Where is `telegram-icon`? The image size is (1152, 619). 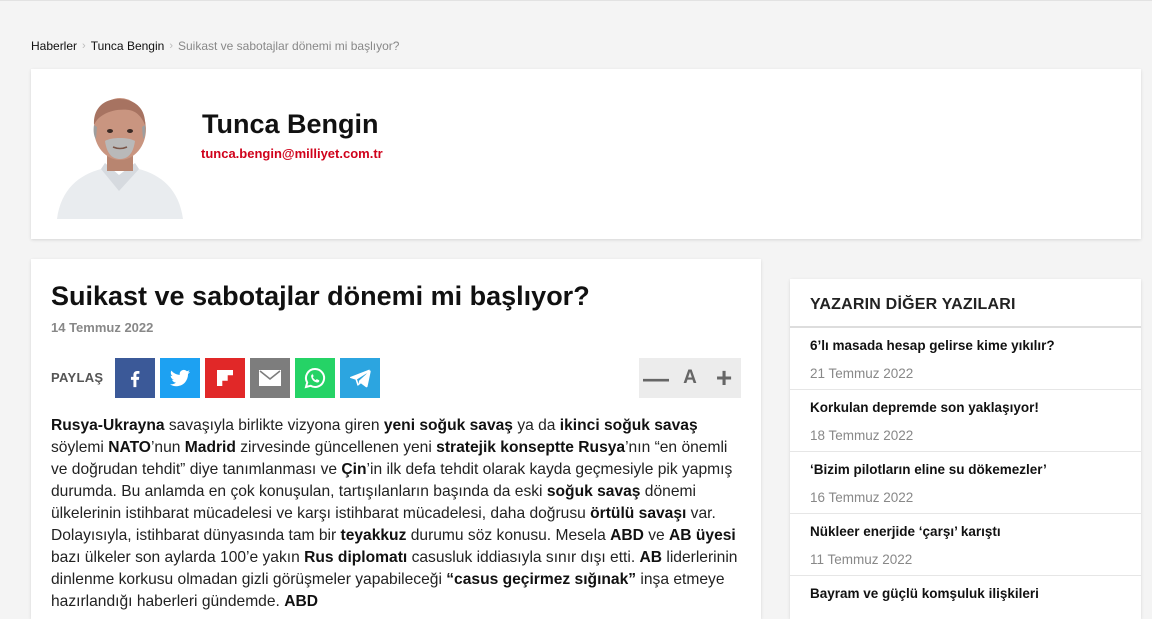
telegram-icon is located at coordinates (360, 378).